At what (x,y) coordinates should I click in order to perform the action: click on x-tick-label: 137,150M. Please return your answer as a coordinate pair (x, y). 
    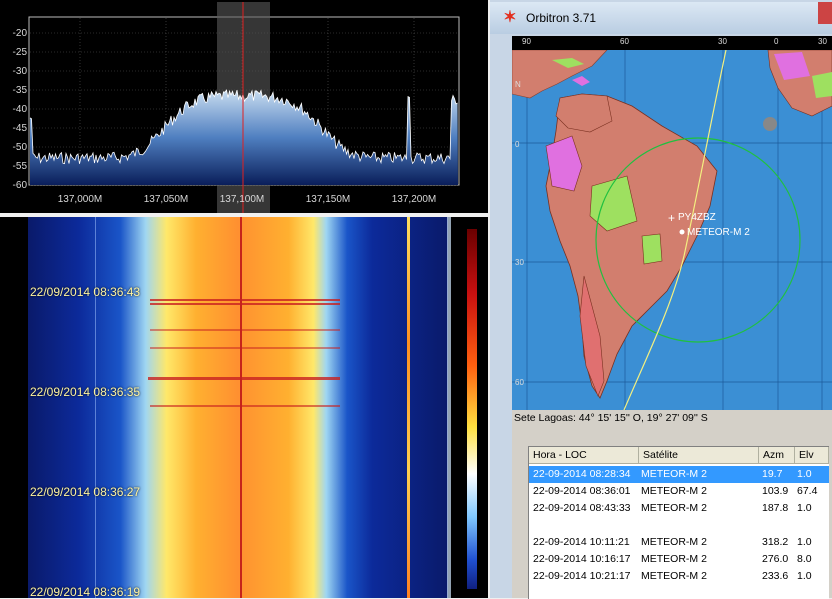
    Looking at the image, I should click on (328, 199).